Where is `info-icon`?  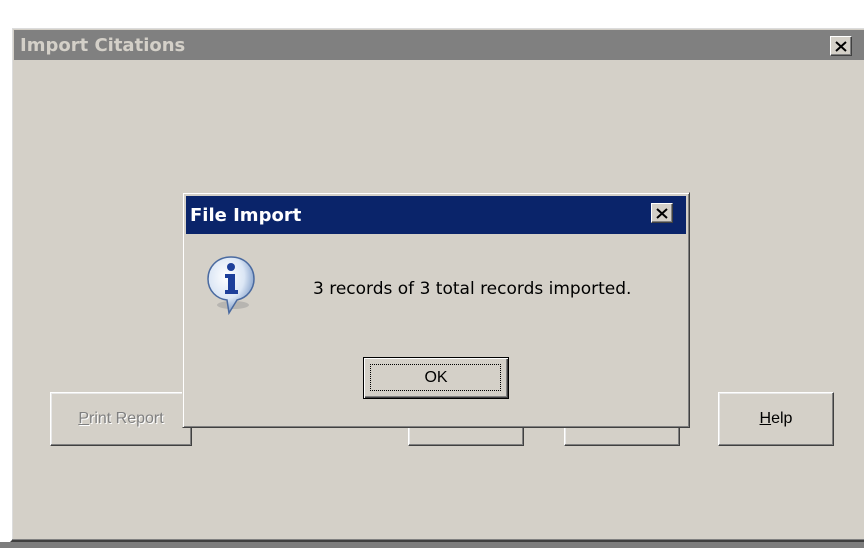
info-icon is located at coordinates (231, 286).